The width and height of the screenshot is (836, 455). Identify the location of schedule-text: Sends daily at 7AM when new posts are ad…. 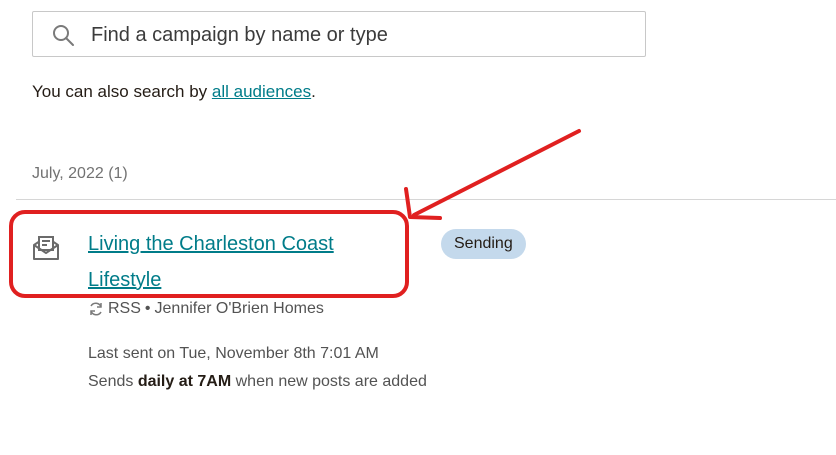
(258, 382).